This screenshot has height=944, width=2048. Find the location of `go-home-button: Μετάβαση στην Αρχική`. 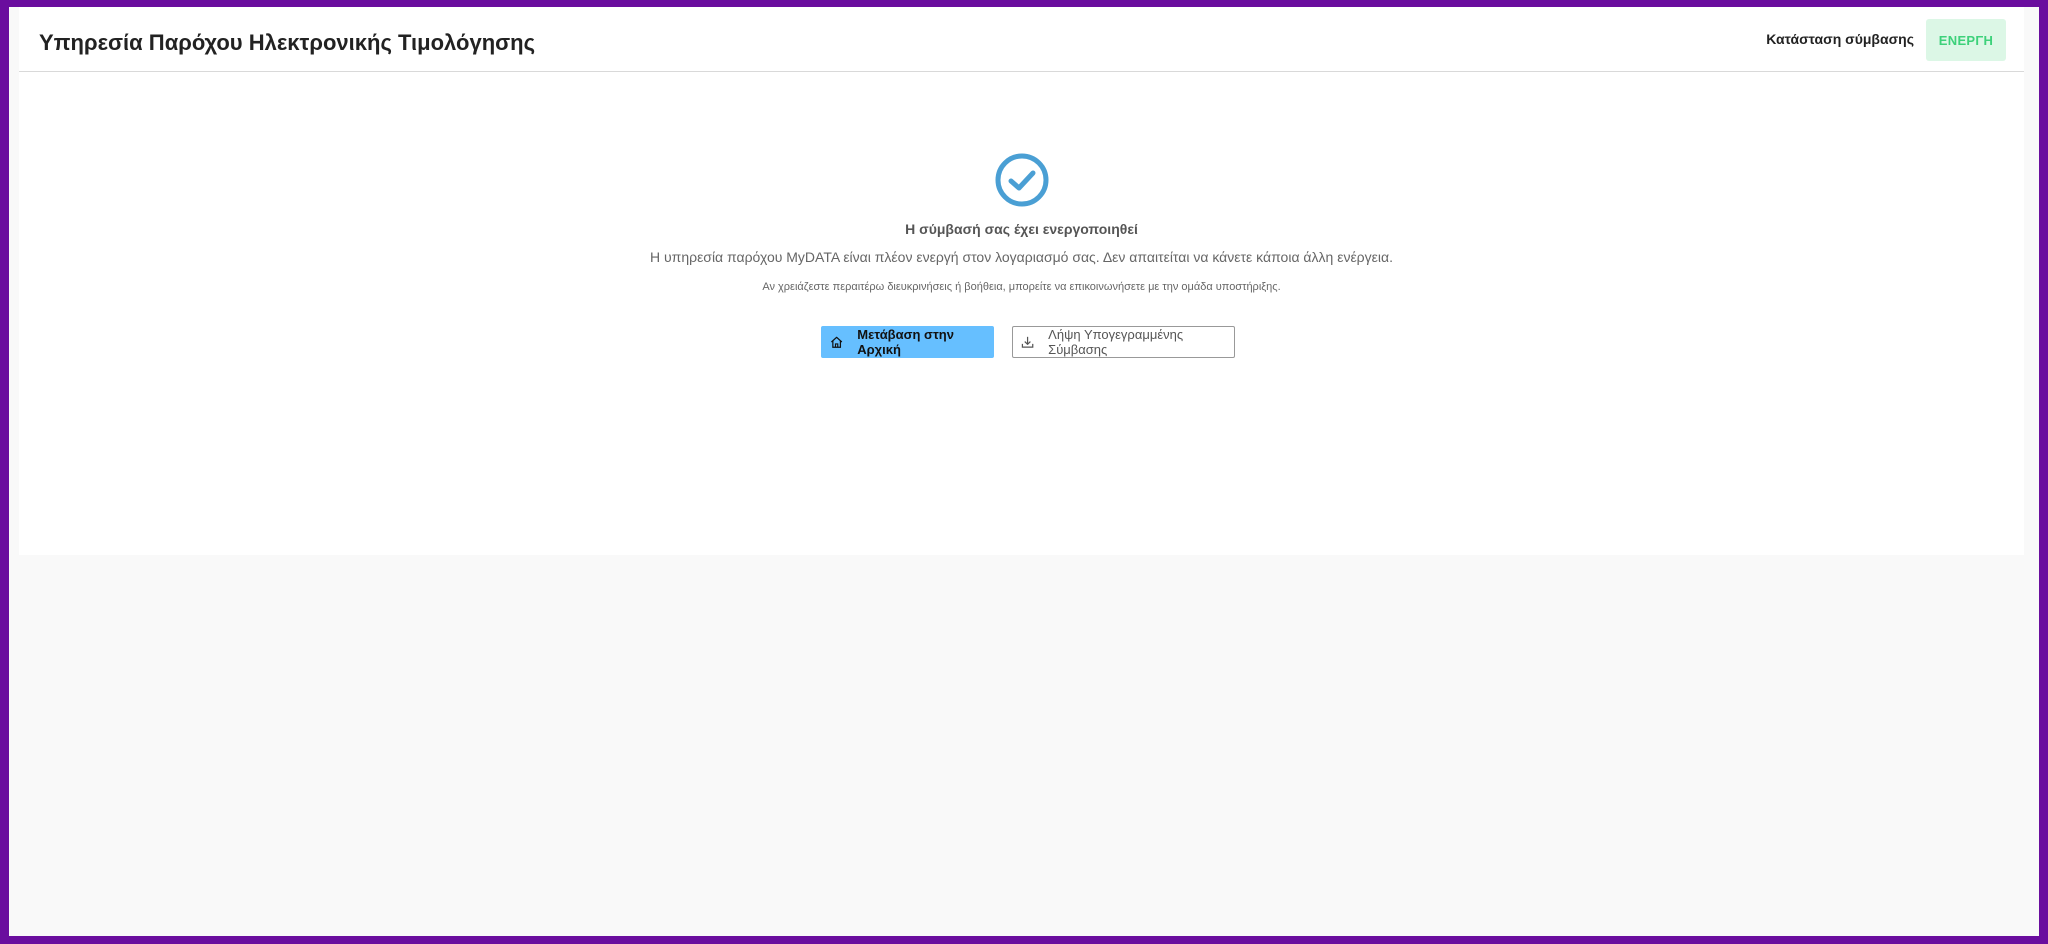

go-home-button: Μετάβαση στην Αρχική is located at coordinates (907, 342).